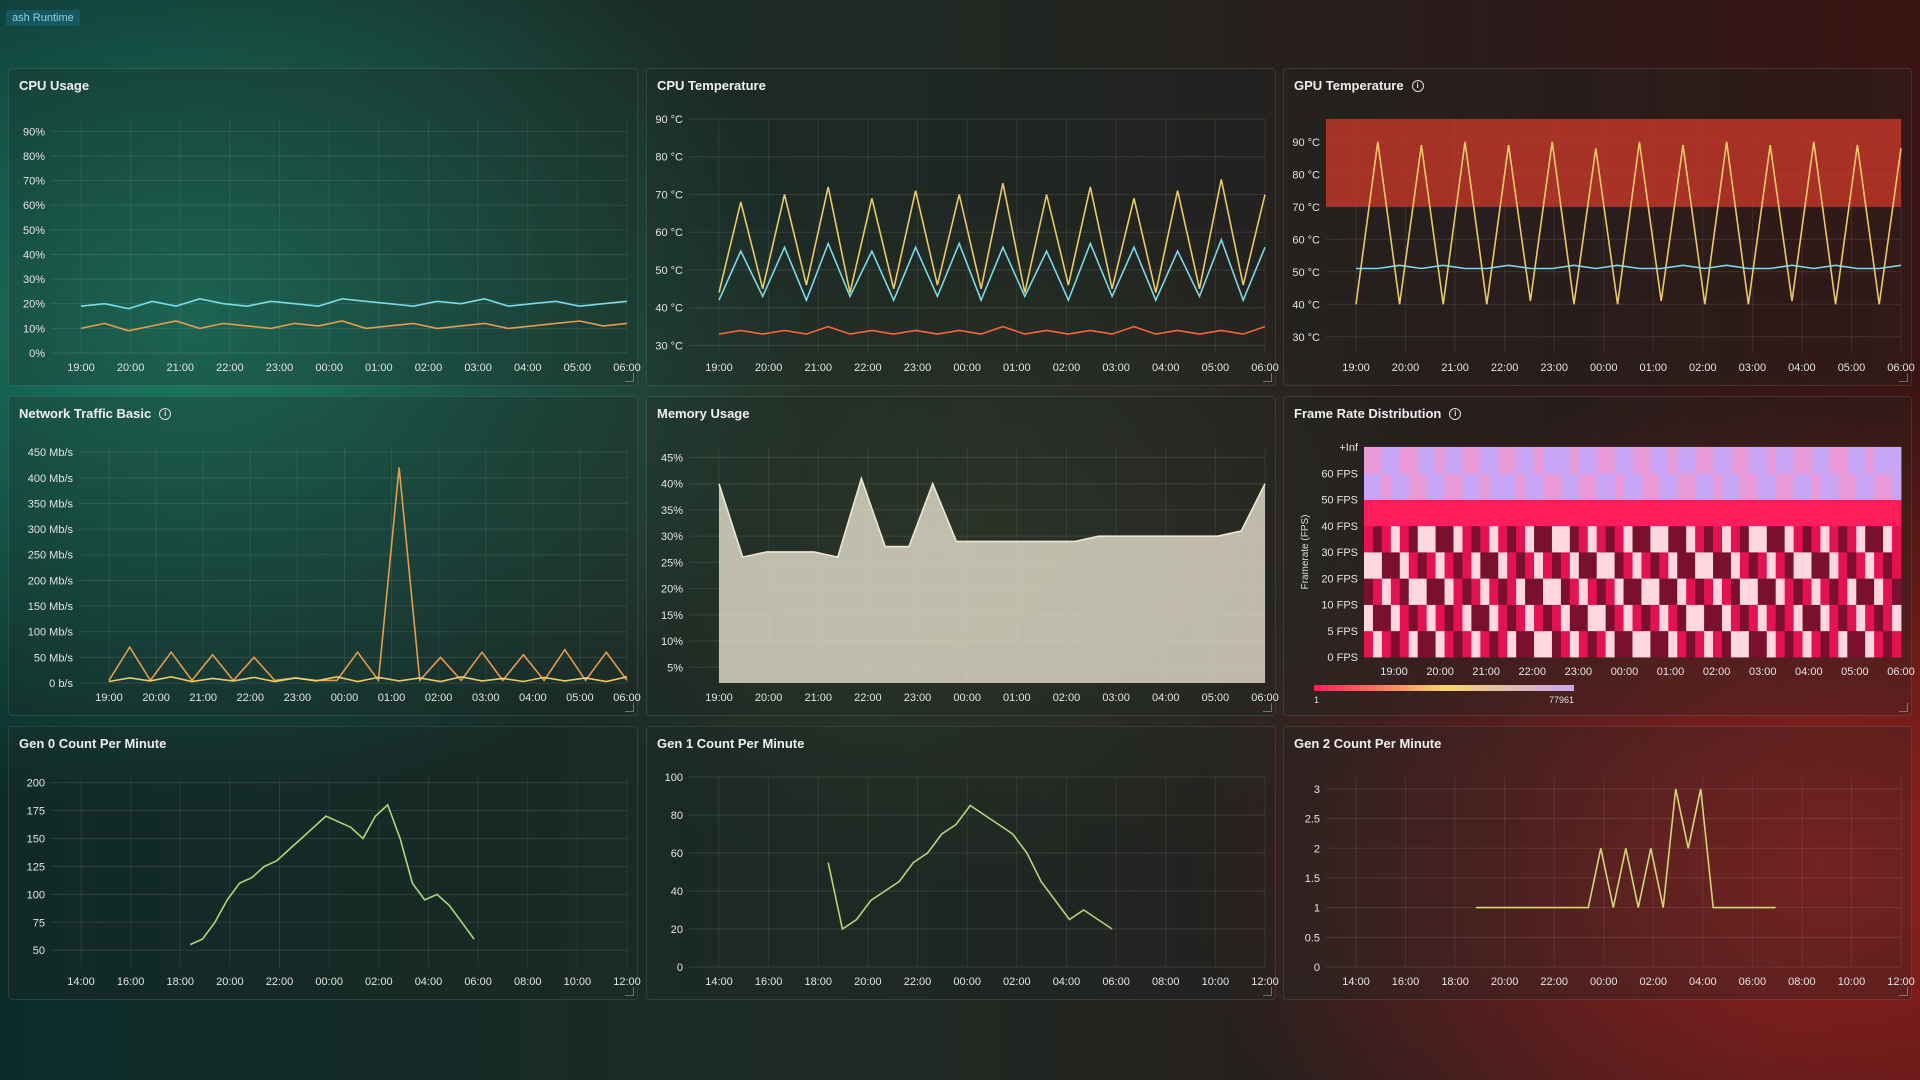 Image resolution: width=1920 pixels, height=1080 pixels. Describe the element at coordinates (1855, 672) in the screenshot. I see `x-tick-label: 05:00` at that location.